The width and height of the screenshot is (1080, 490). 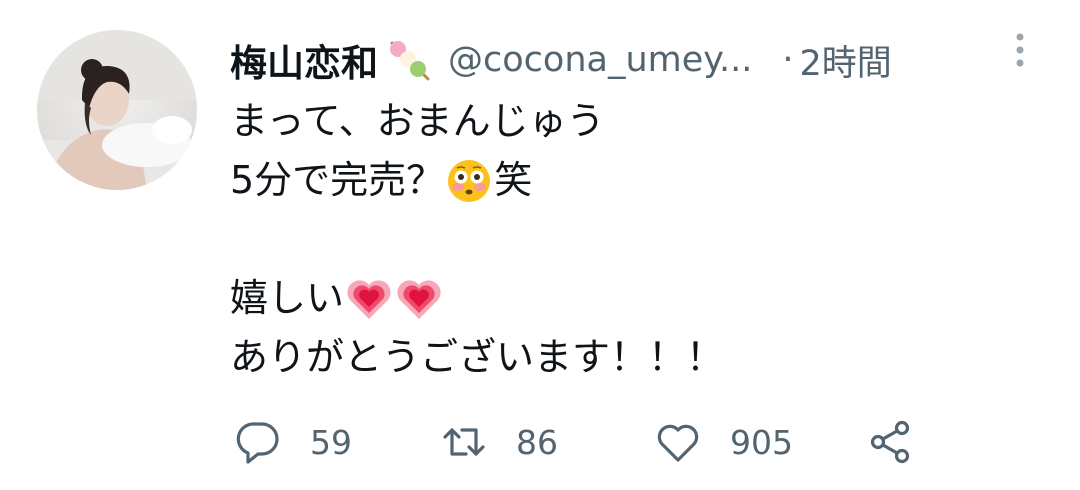 I want to click on dango-emoji, so click(x=409, y=60).